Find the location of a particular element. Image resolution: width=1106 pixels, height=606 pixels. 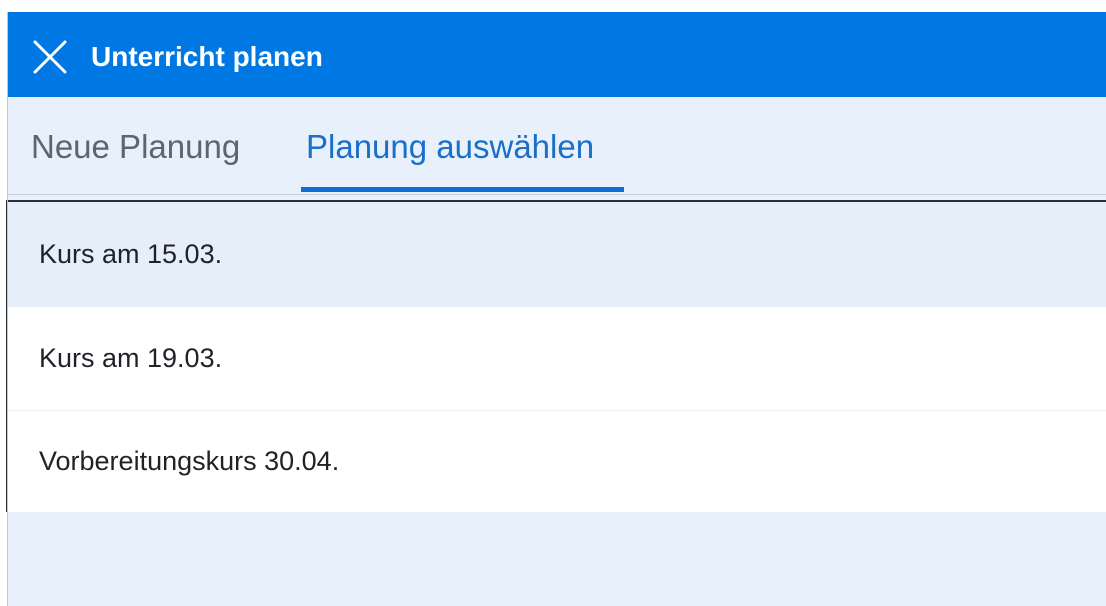

tab-new-planning: Neue Planung is located at coordinates (135, 147).